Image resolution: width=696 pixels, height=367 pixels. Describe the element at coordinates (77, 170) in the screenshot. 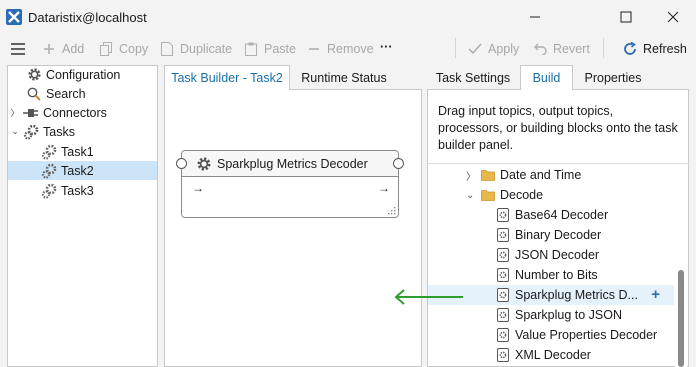

I see `tree-item-label: Task2` at that location.